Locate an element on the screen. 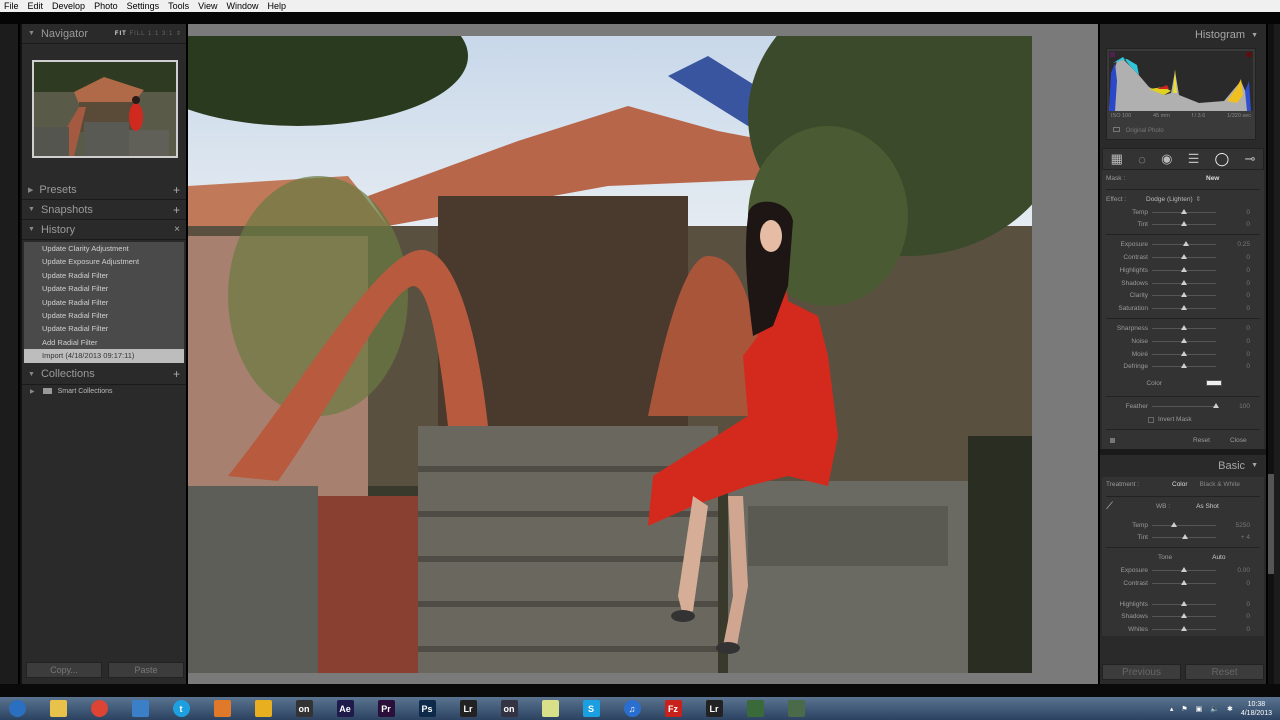 The image size is (1280, 720). filter-reset-button: Reset is located at coordinates (1201, 440).